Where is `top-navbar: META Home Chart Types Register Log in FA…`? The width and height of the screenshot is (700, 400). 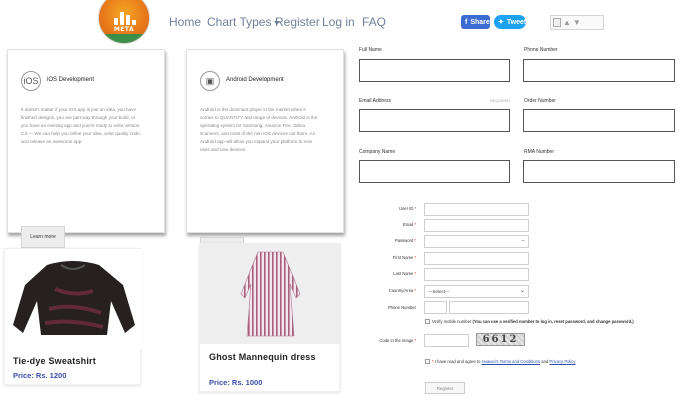
top-navbar: META Home Chart Types Register Log in FA… is located at coordinates (350, 22).